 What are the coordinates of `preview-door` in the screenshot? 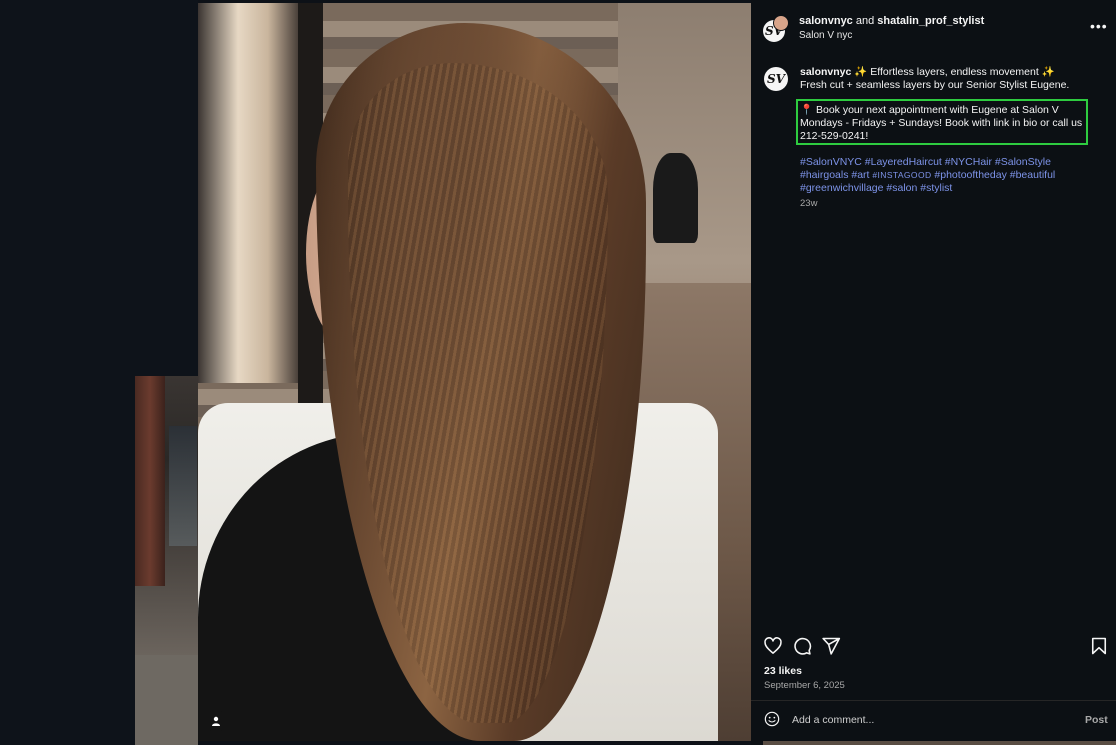 It's located at (150, 481).